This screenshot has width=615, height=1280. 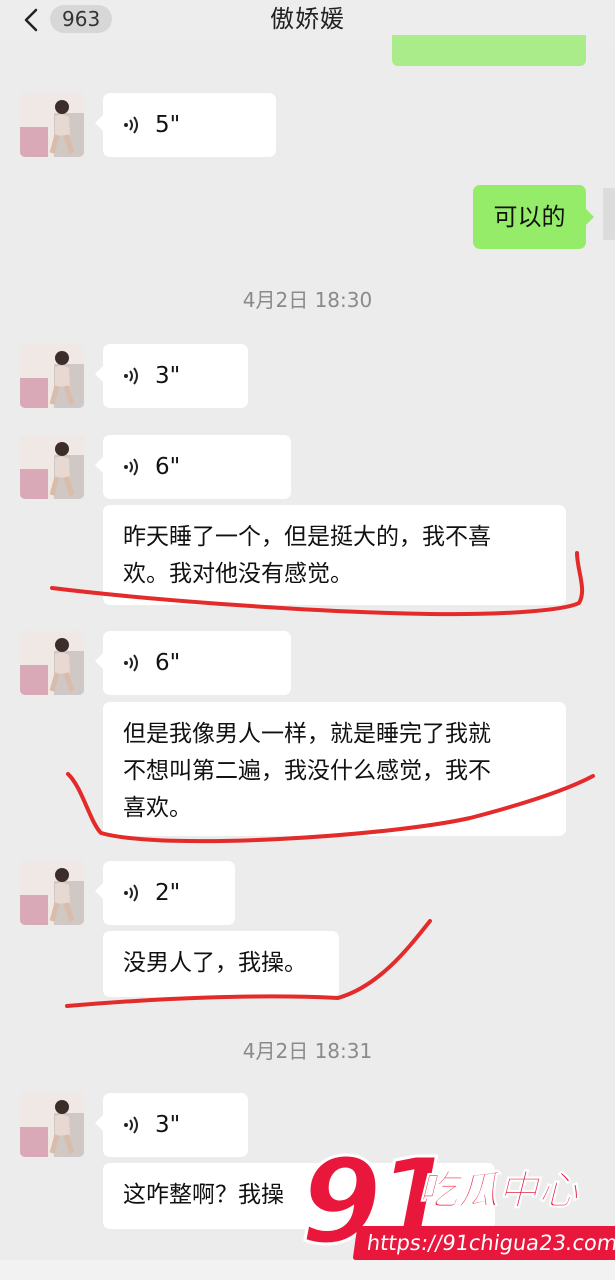 What do you see at coordinates (168, 892) in the screenshot?
I see `voice-duration: 2"` at bounding box center [168, 892].